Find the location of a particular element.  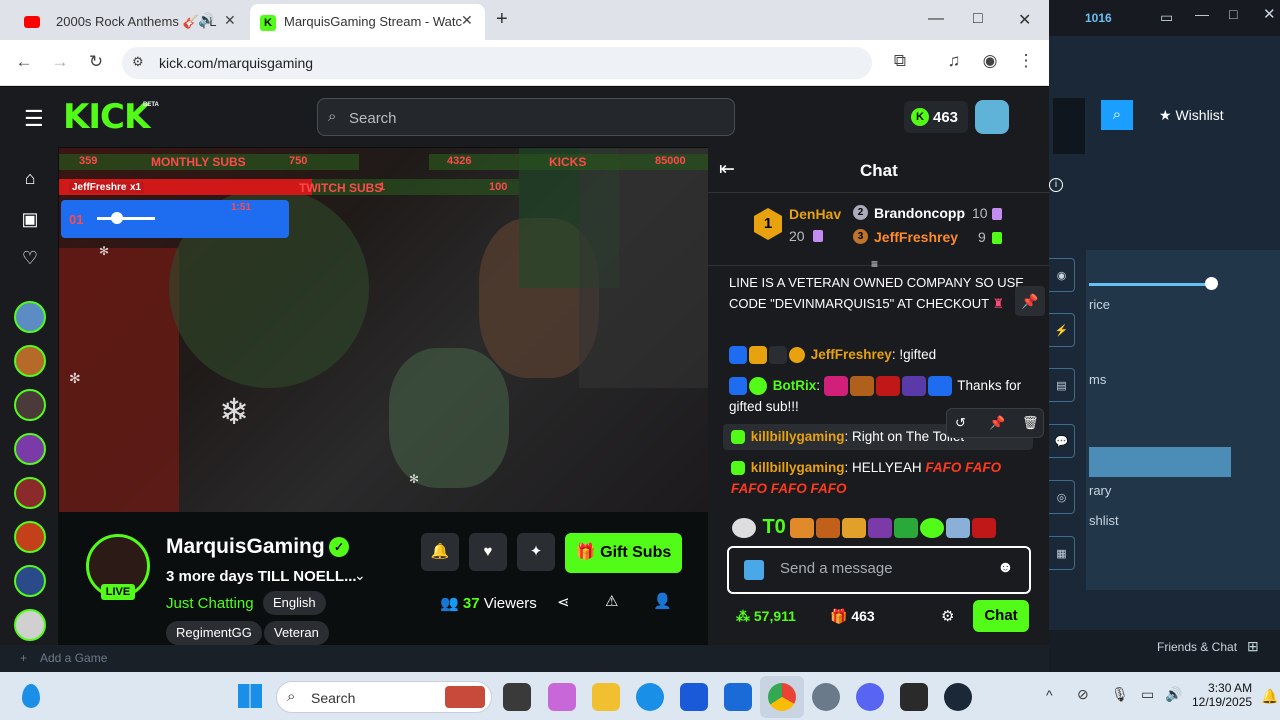

chat-username: BotRix is located at coordinates (795, 385).